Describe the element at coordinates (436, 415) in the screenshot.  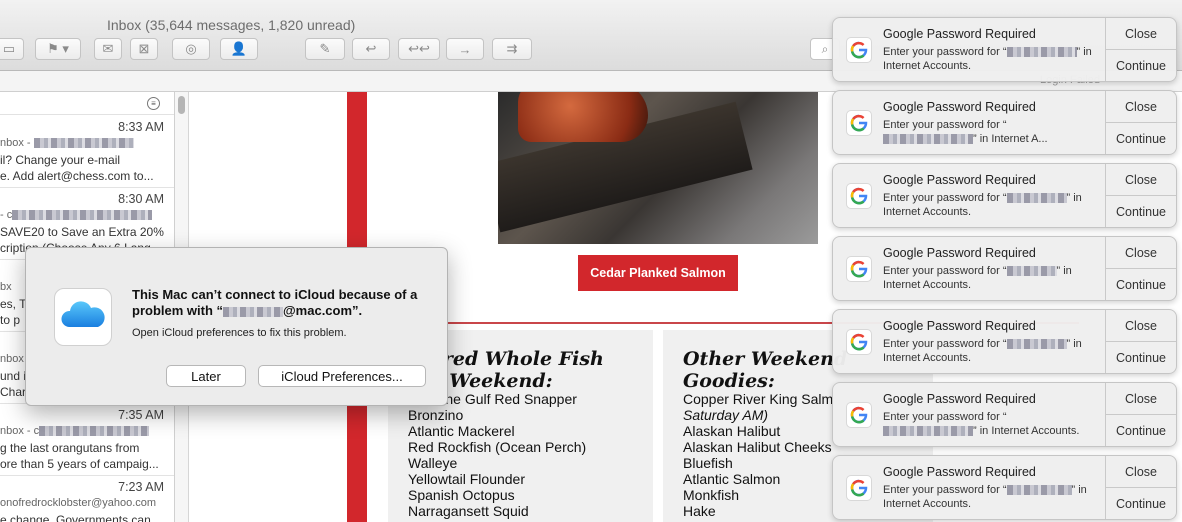
I see `list-item: Bronzino` at that location.